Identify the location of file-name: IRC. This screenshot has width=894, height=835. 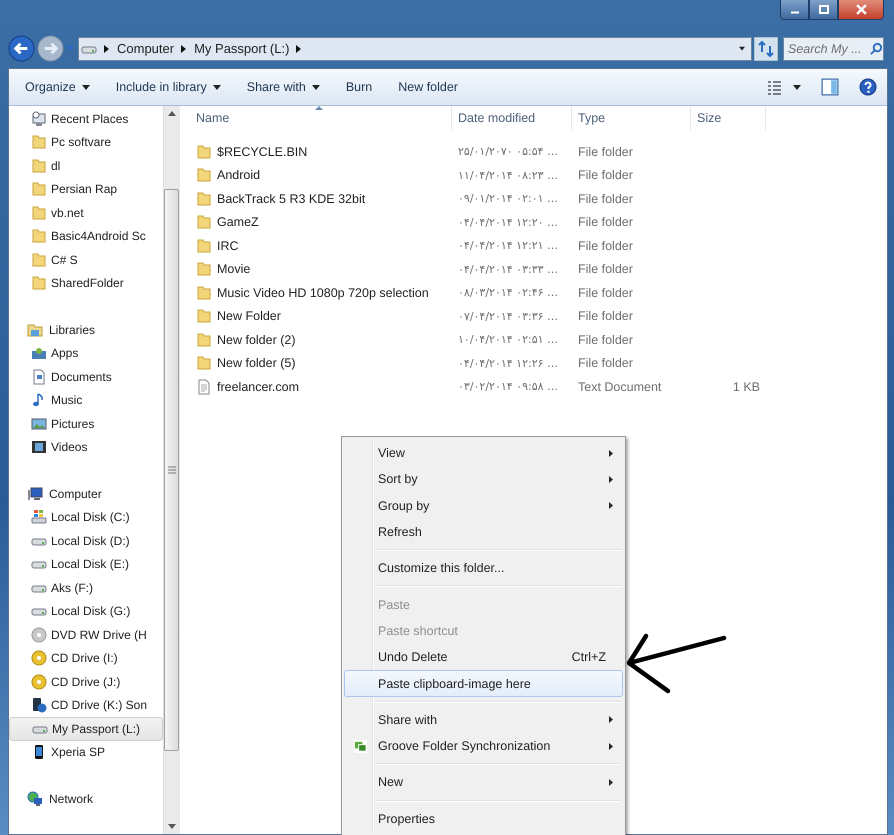
(228, 245).